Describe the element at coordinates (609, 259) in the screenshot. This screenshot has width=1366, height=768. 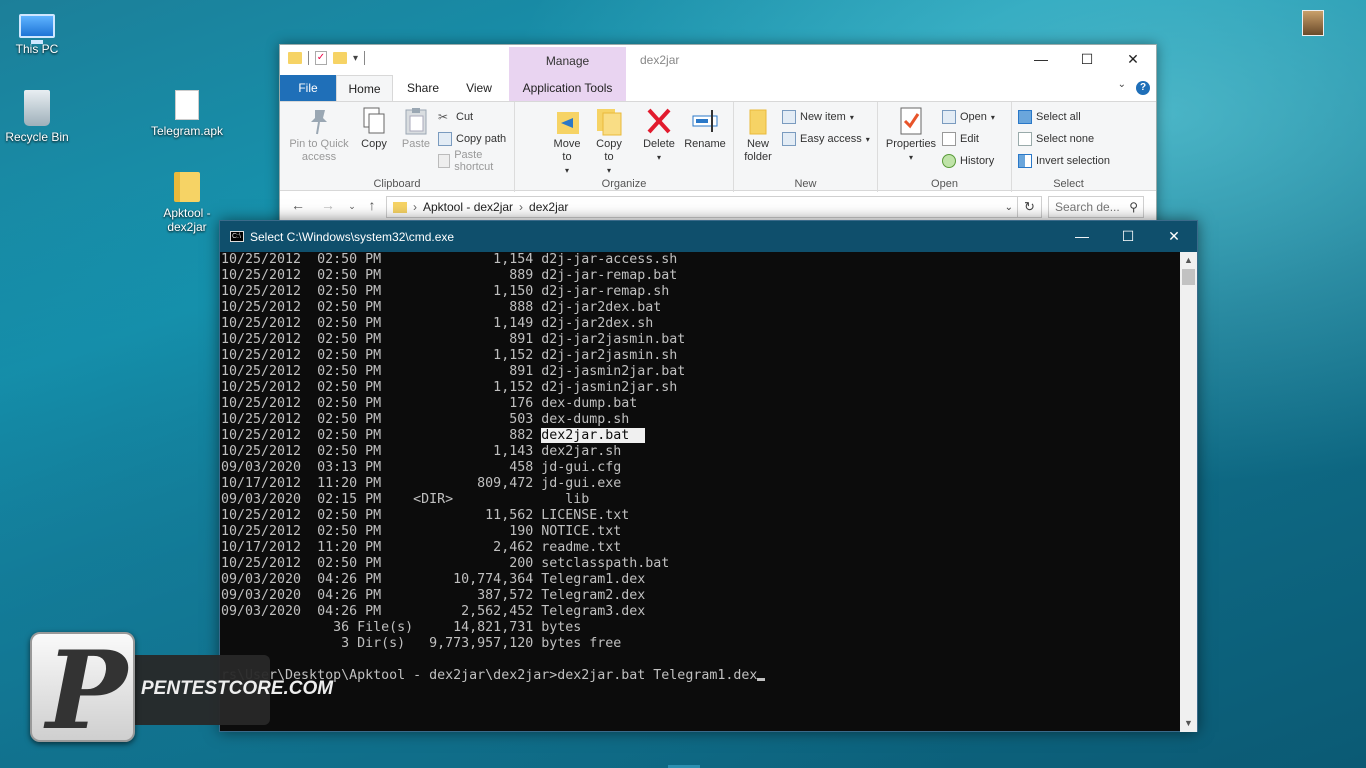
I see `file-name: d2j-jar-access.sh` at that location.